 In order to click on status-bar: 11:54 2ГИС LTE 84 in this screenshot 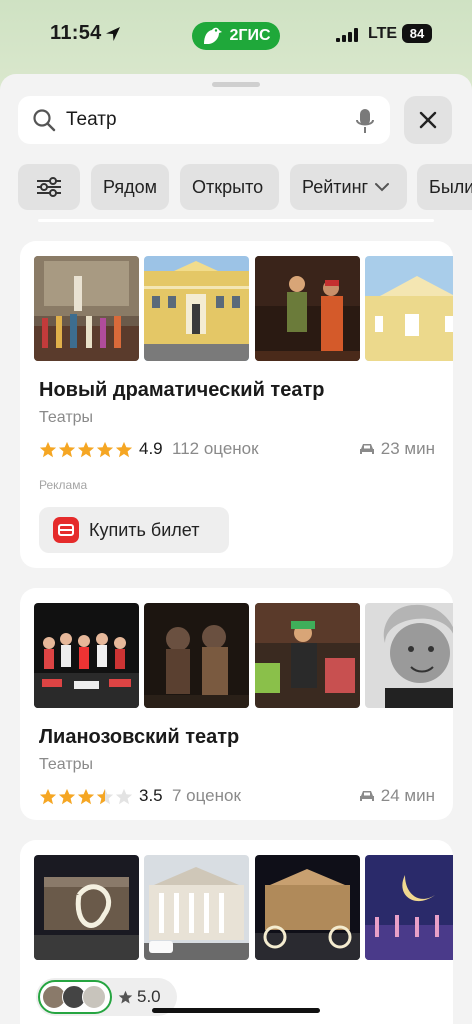, I will do `click(236, 36)`.